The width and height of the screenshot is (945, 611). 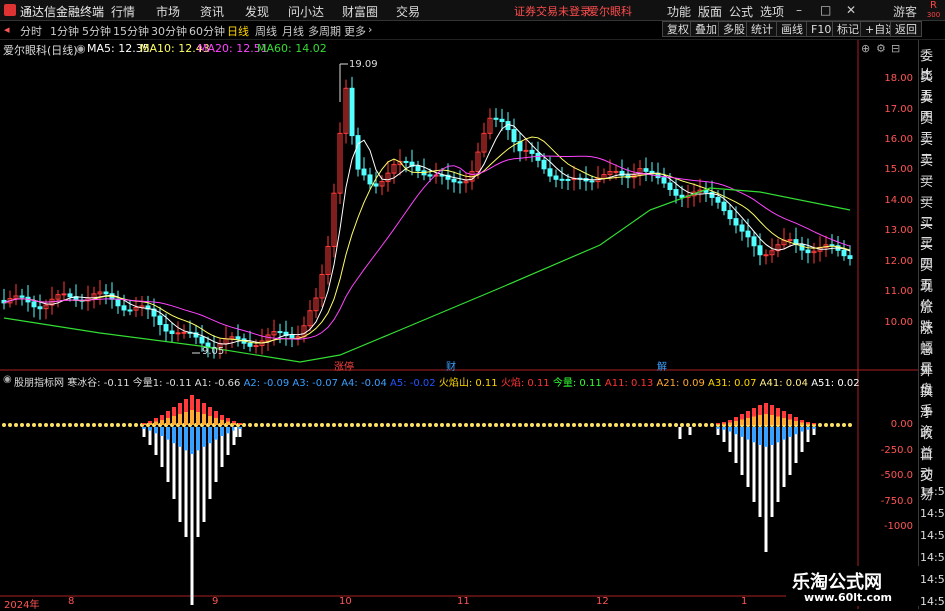 I want to click on close-button: ✕, so click(x=851, y=10).